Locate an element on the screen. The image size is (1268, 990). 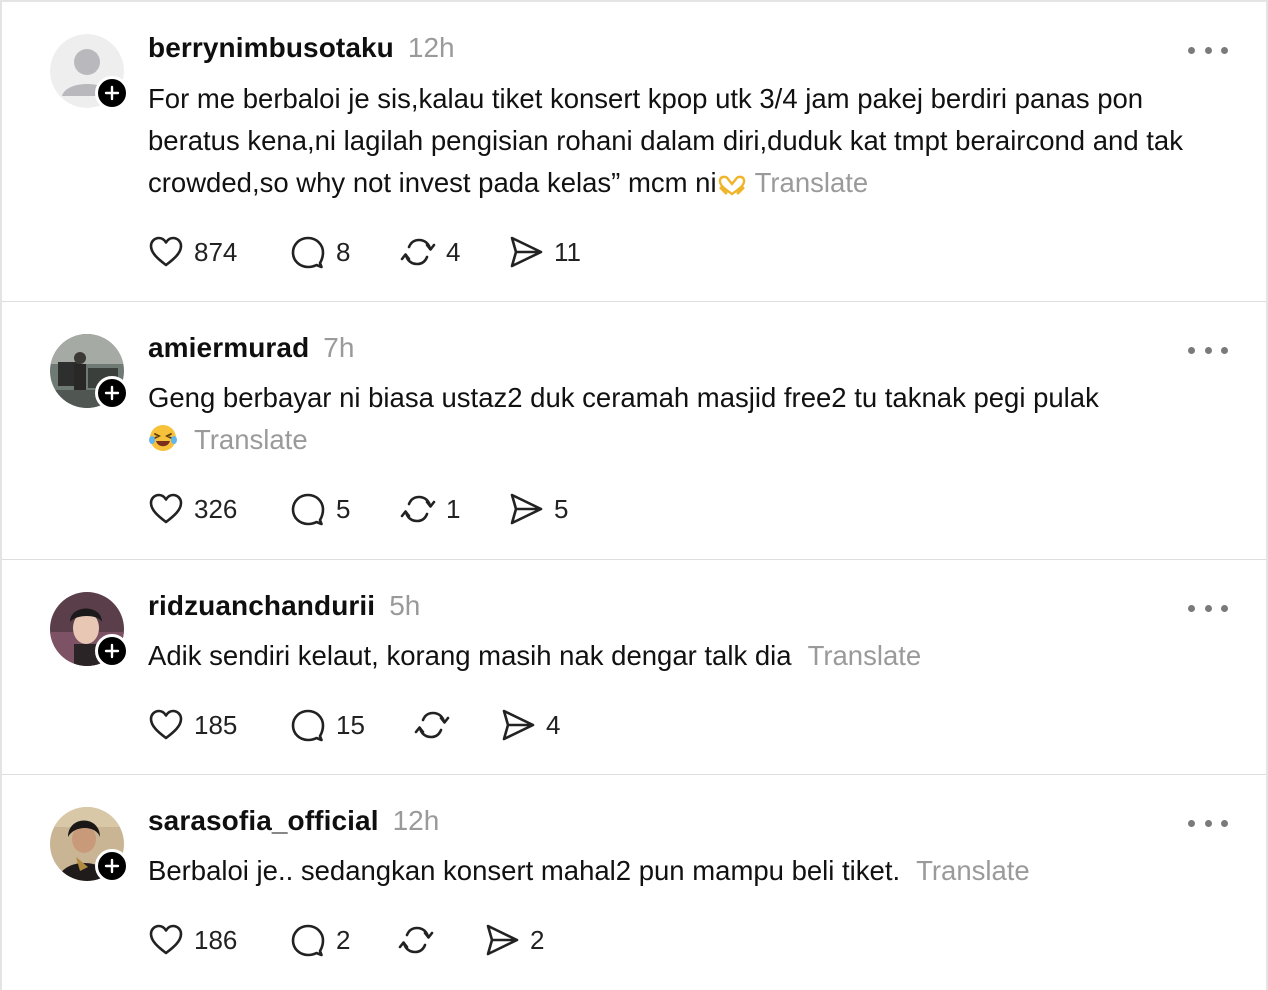
share-count: 11 is located at coordinates (567, 251).